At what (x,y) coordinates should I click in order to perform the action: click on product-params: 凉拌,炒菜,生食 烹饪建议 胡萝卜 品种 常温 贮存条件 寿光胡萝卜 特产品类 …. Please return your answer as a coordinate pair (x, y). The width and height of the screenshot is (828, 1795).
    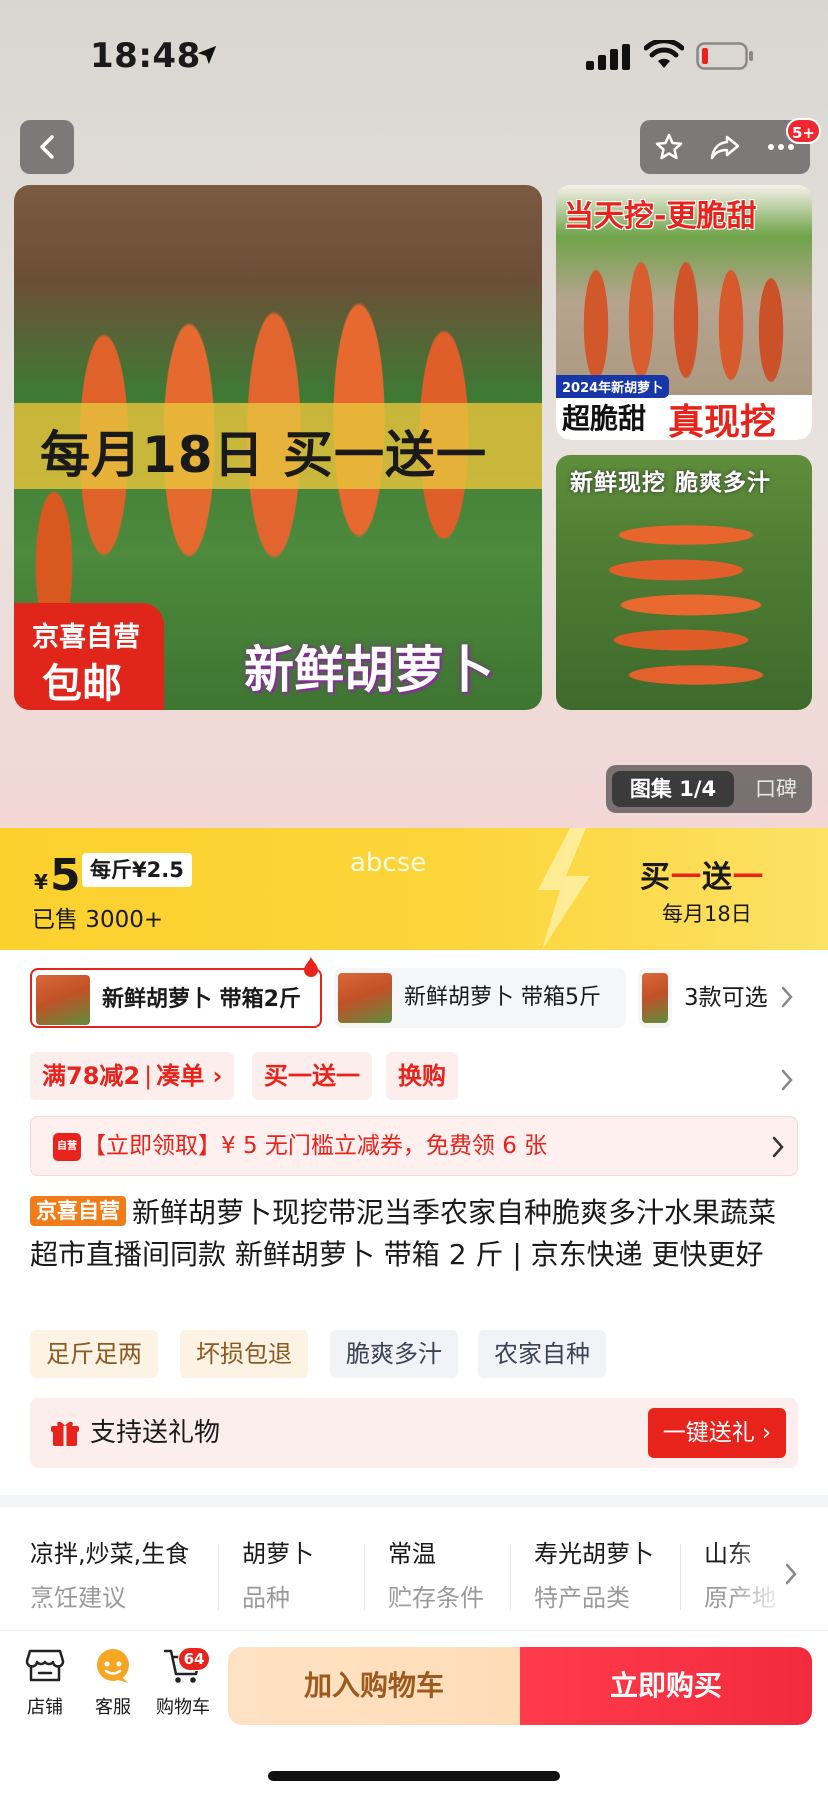
    Looking at the image, I should click on (414, 1572).